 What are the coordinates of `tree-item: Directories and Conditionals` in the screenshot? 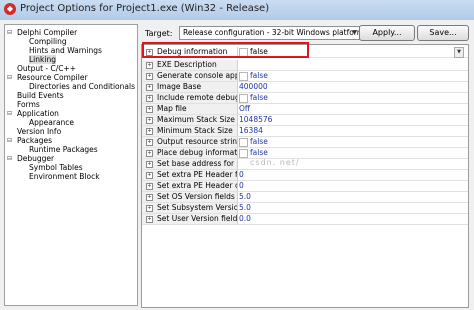 It's located at (82, 86).